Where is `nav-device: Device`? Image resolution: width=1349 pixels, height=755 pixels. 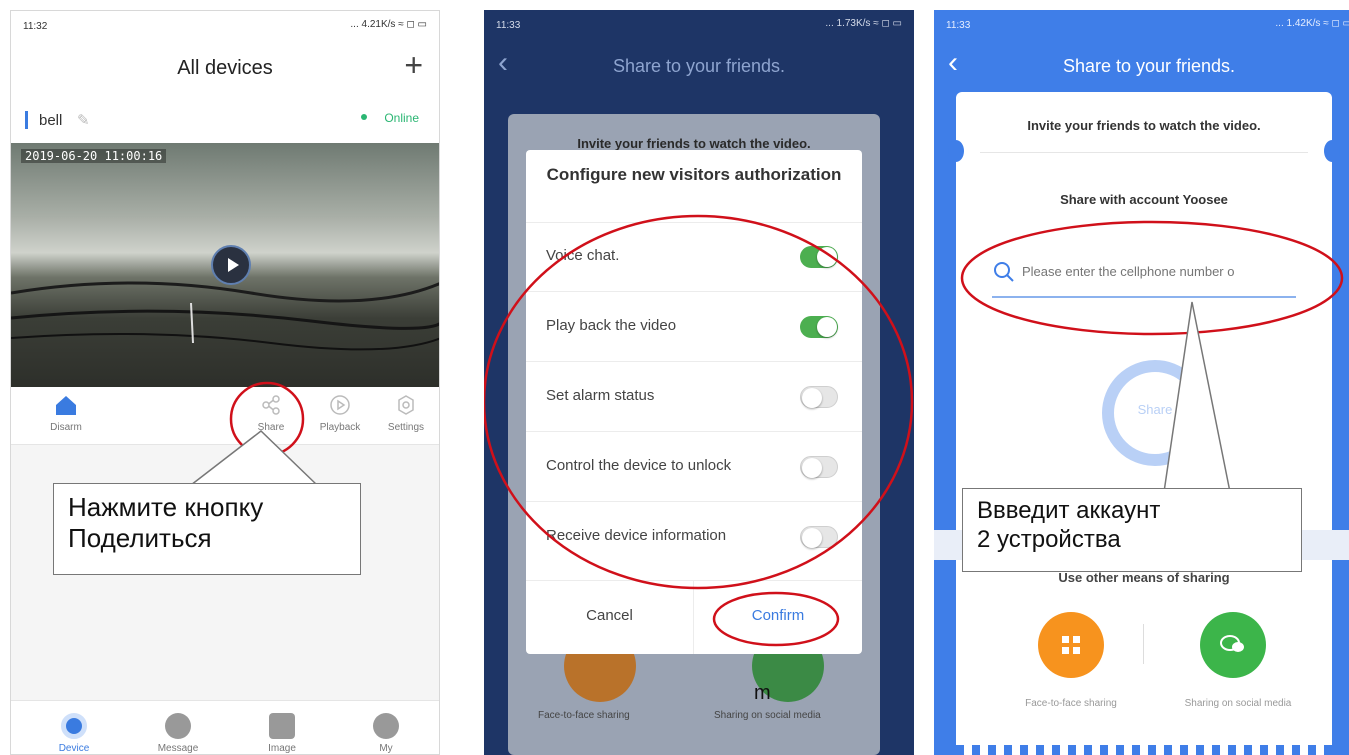 nav-device: Device is located at coordinates (74, 733).